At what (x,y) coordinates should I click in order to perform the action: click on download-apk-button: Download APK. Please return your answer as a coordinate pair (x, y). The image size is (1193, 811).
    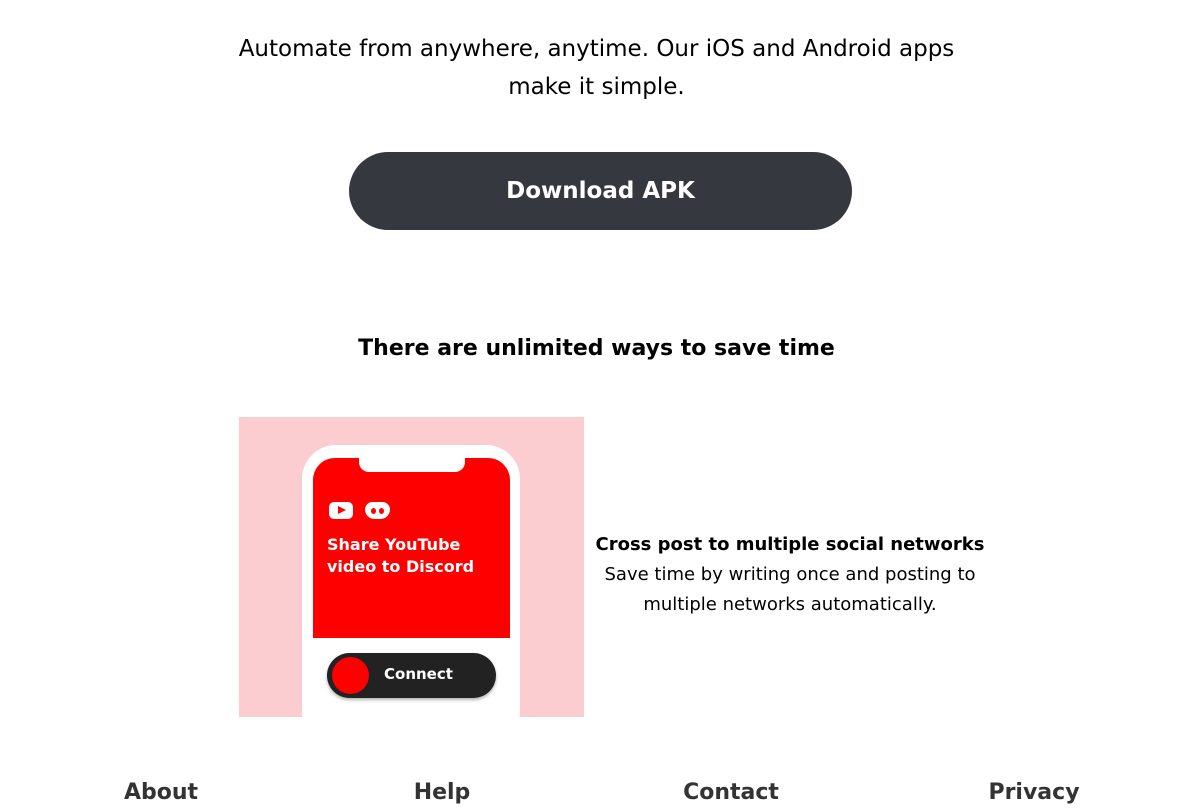
    Looking at the image, I should click on (600, 191).